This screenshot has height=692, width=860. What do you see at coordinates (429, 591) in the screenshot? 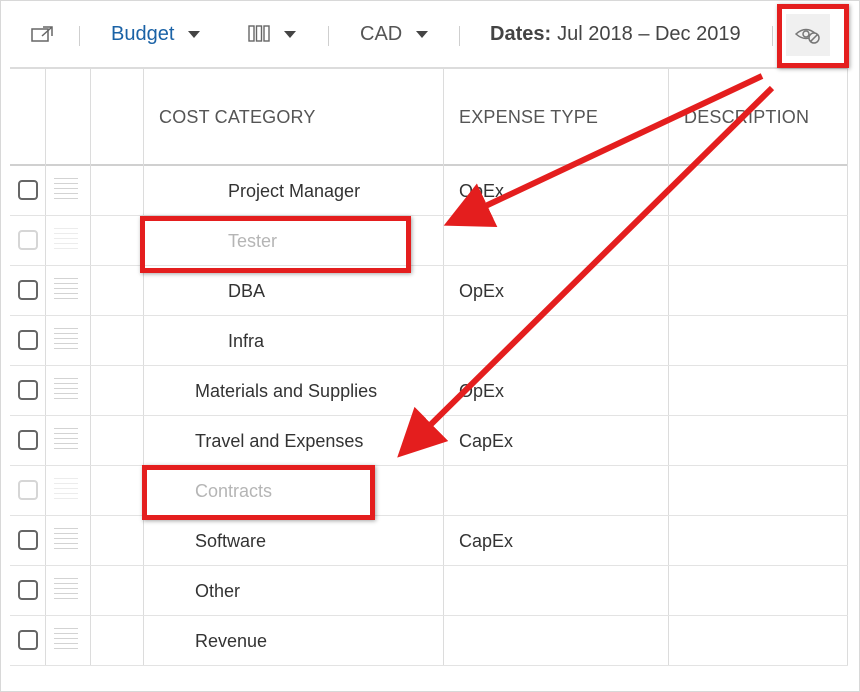
I see `table-row: Other` at bounding box center [429, 591].